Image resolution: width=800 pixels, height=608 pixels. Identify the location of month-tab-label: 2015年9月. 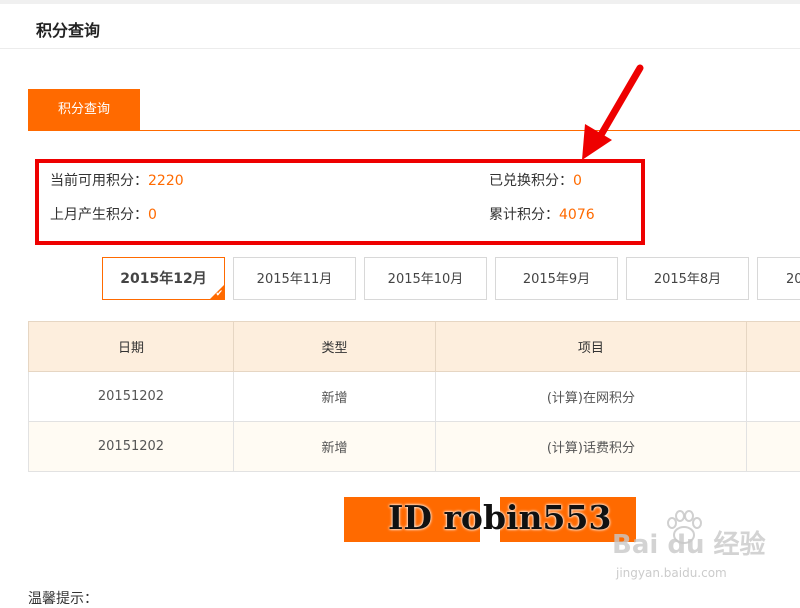
(556, 279).